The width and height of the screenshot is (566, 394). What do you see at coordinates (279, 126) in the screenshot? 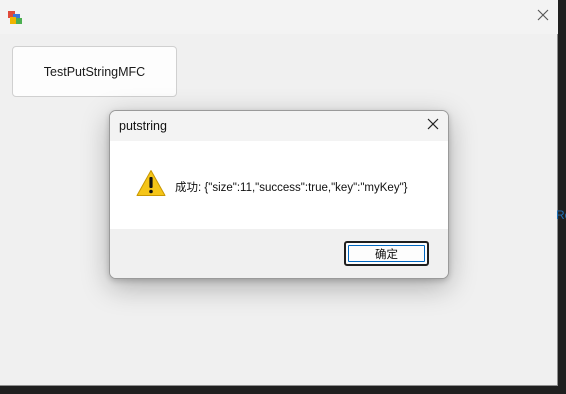
I see `dialog-titlebar: putstring` at bounding box center [279, 126].